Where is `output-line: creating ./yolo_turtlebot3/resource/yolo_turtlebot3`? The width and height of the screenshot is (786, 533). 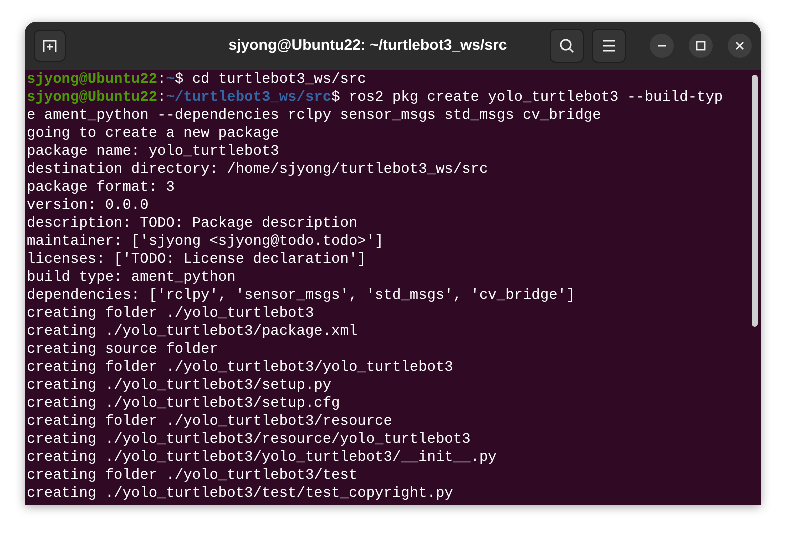
output-line: creating ./yolo_turtlebot3/resource/yolo_turtlebot3 is located at coordinates (249, 440).